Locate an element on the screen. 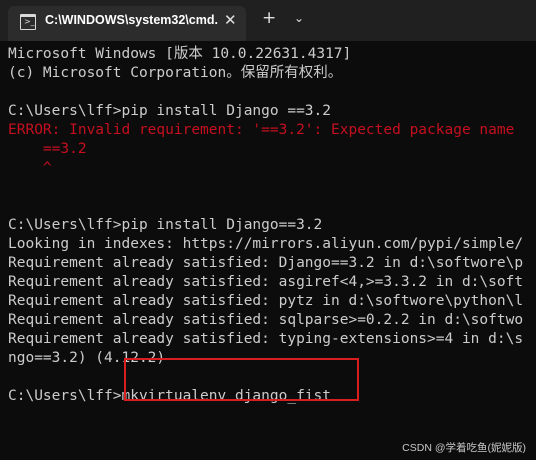 This screenshot has width=536, height=460. console-line: C:\Users\lff>pip install Django ==3.2 is located at coordinates (170, 111).